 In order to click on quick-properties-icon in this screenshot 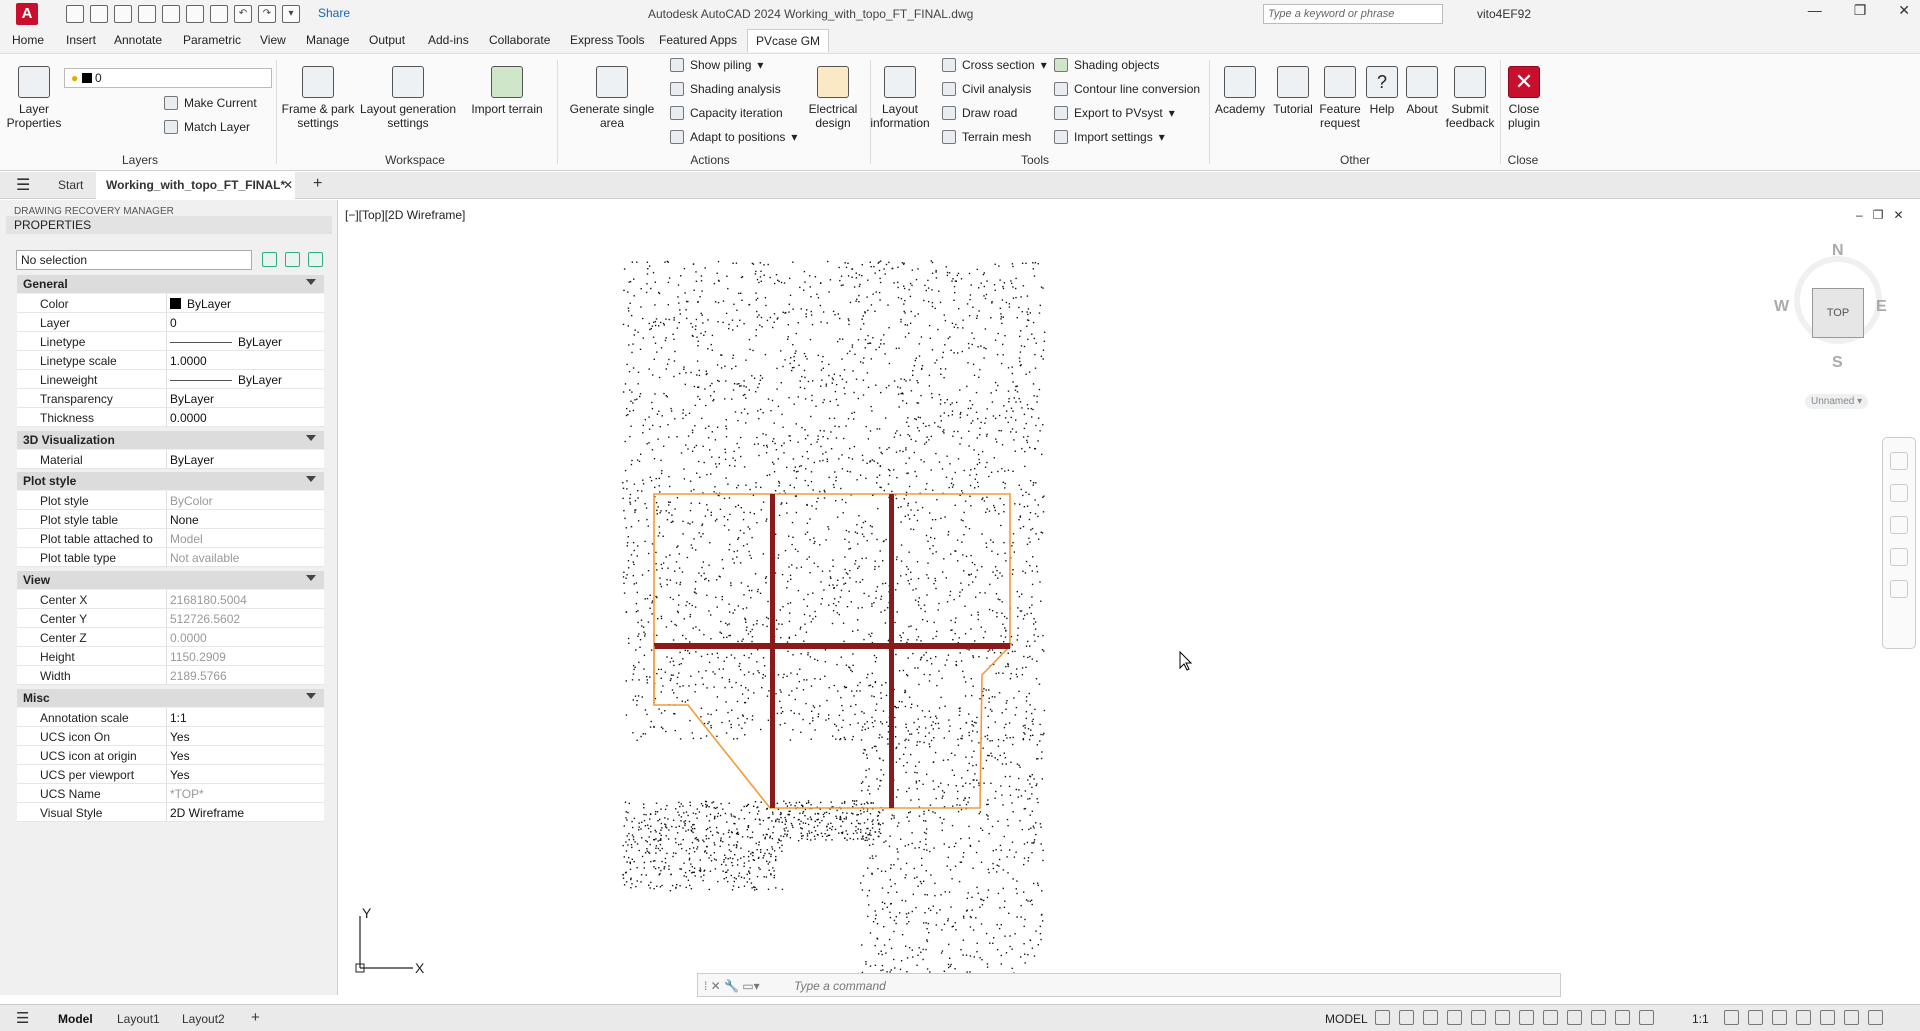, I will do `click(1803, 1017)`.